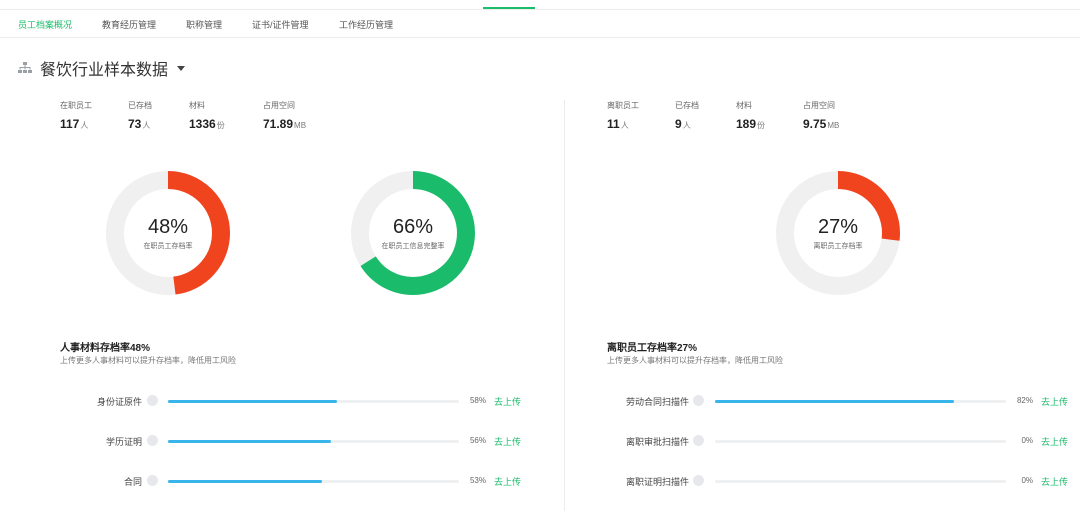 The width and height of the screenshot is (1080, 511). I want to click on donut-departed-archive-rate: 27% 离职员工存档率, so click(838, 233).